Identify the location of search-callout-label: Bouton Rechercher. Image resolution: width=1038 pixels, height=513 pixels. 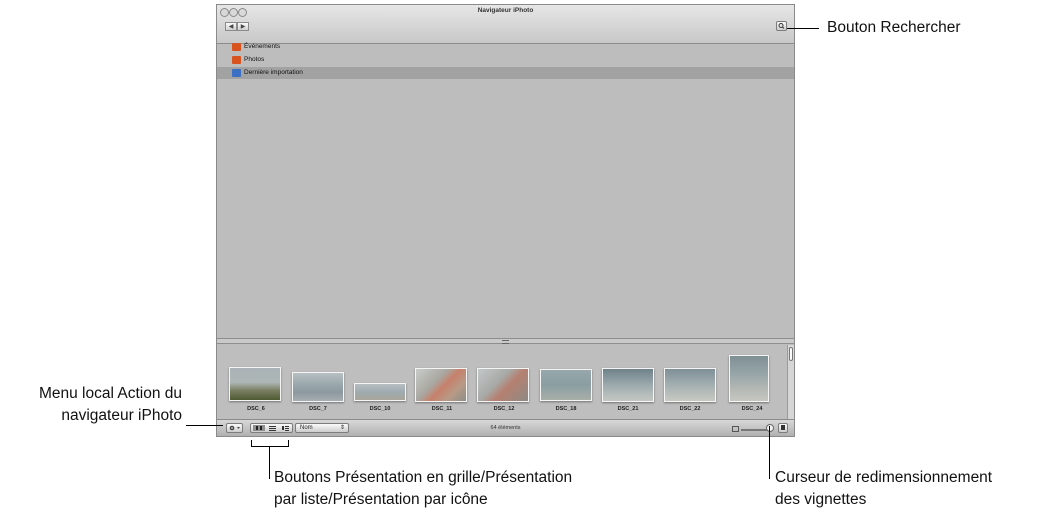
(894, 27).